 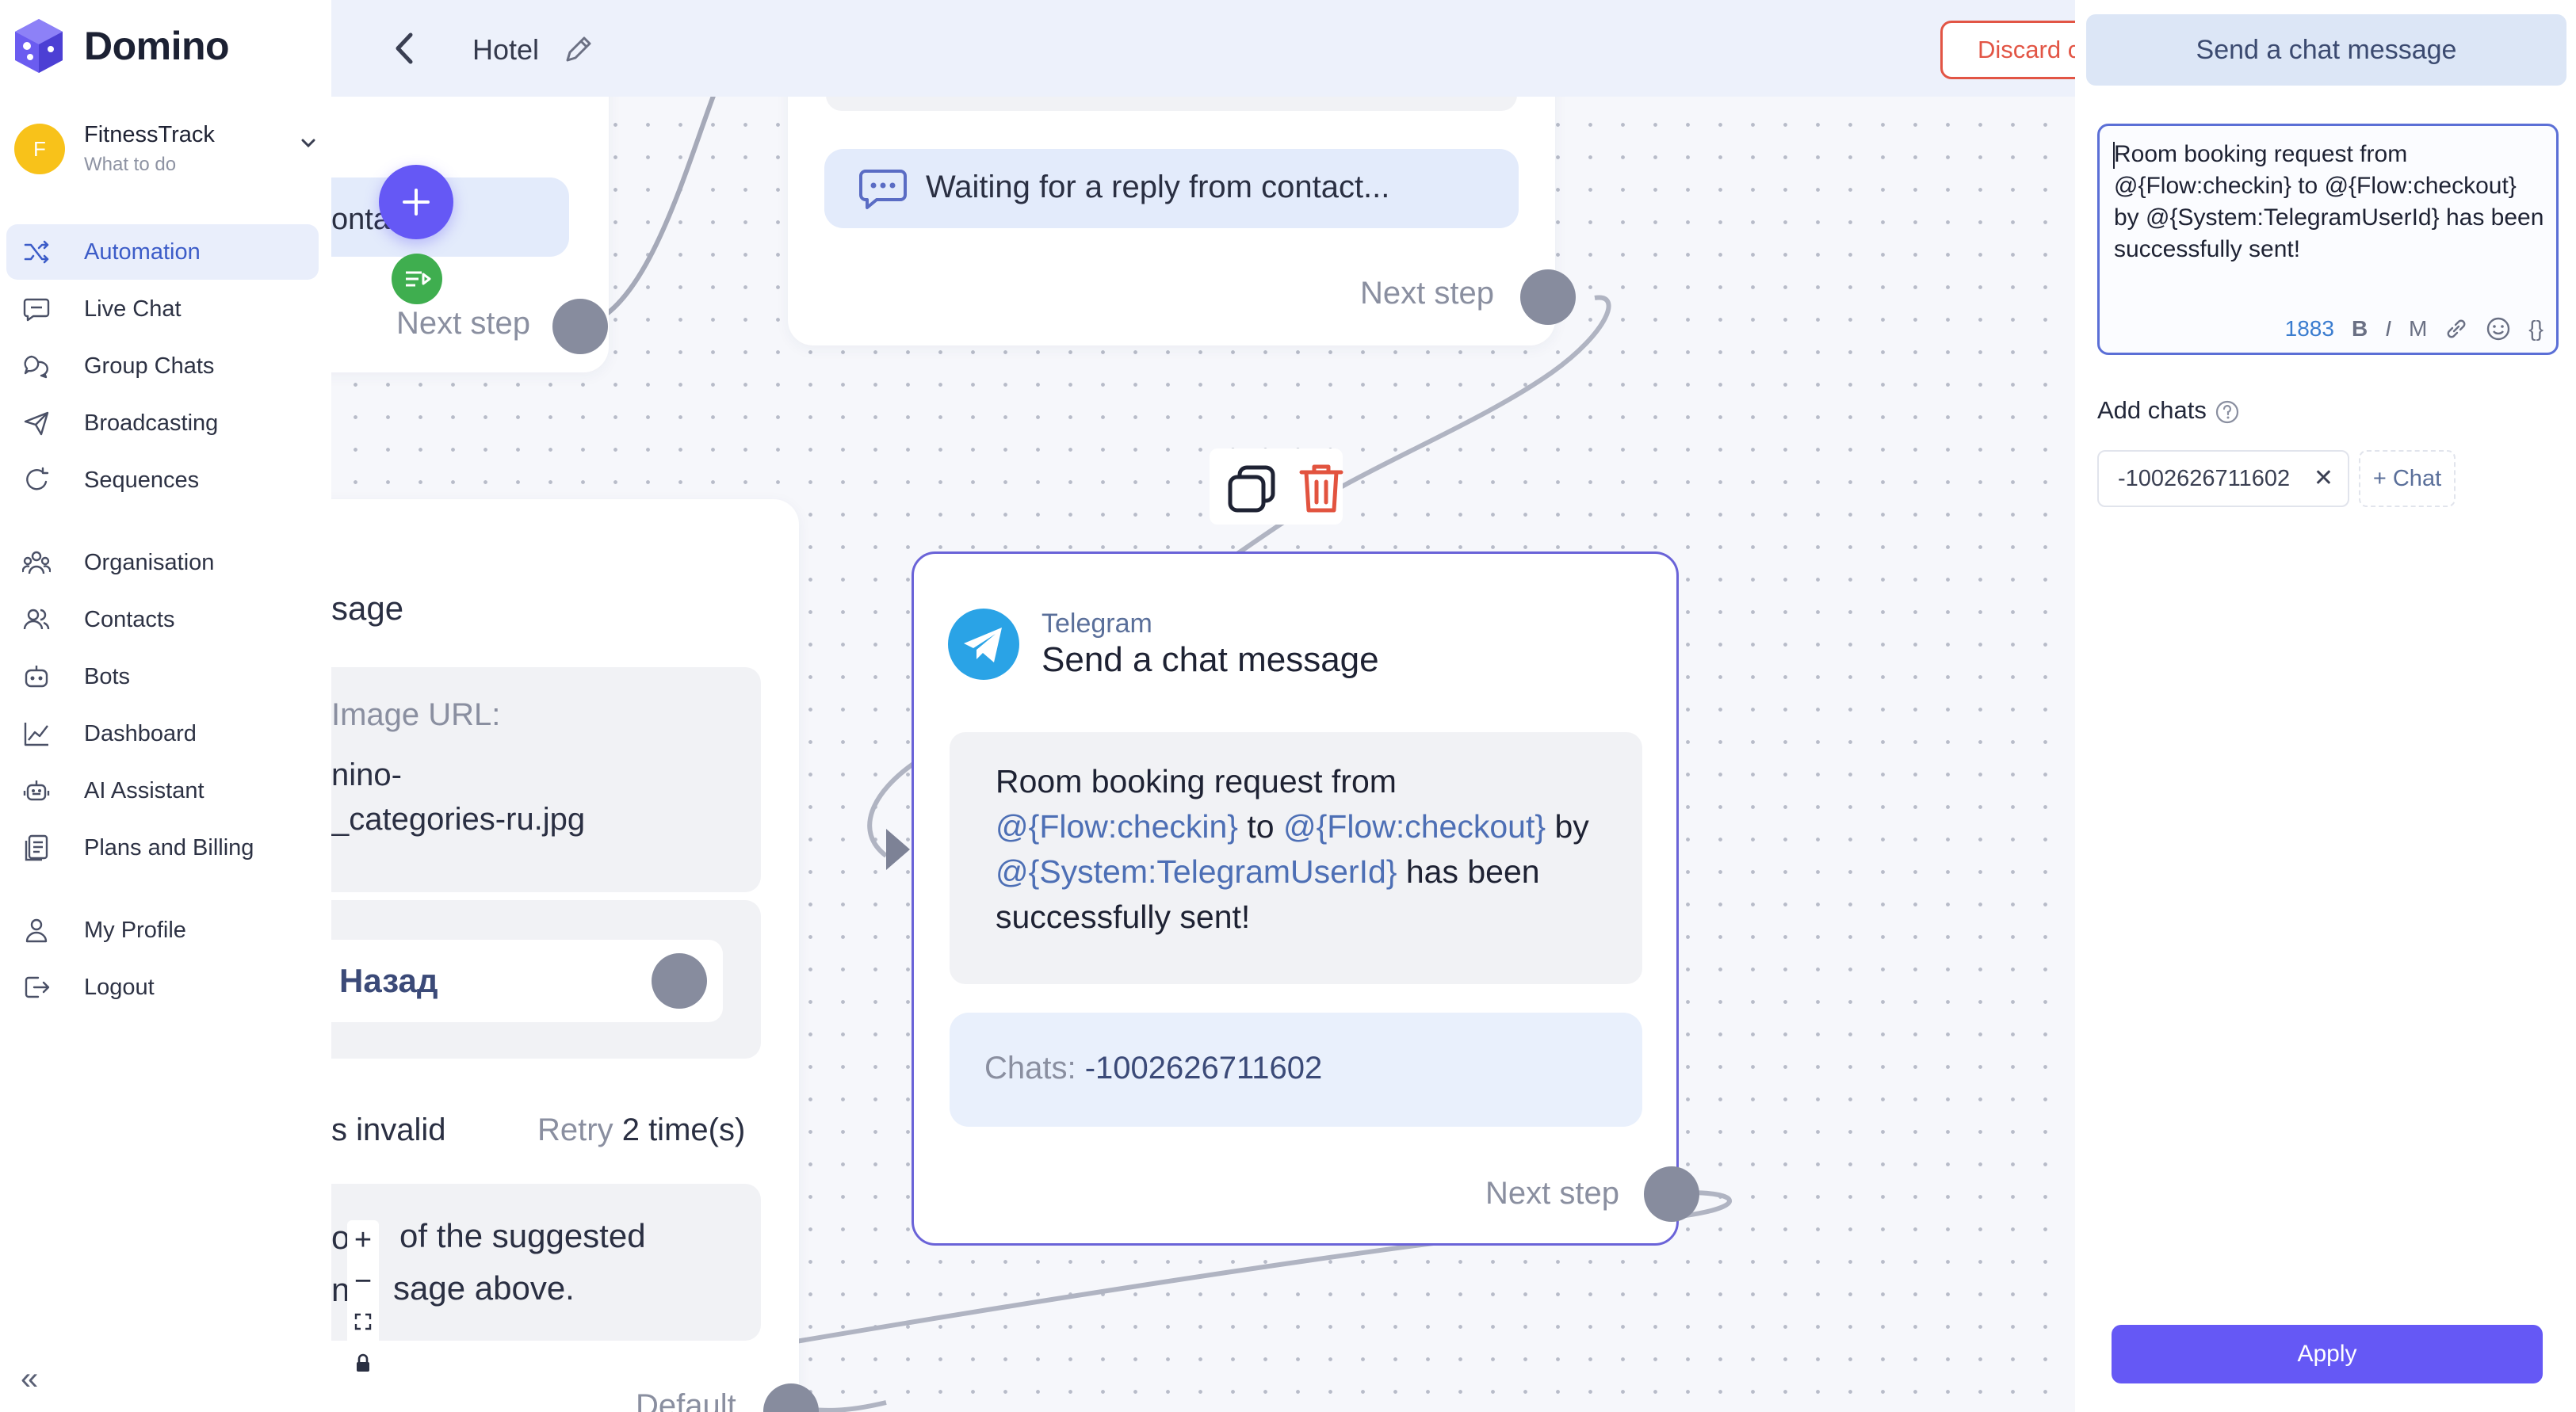 I want to click on help-icon, so click(x=2227, y=412).